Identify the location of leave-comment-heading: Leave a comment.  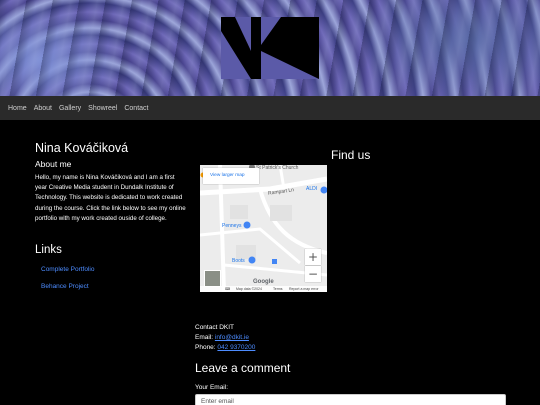
(243, 368).